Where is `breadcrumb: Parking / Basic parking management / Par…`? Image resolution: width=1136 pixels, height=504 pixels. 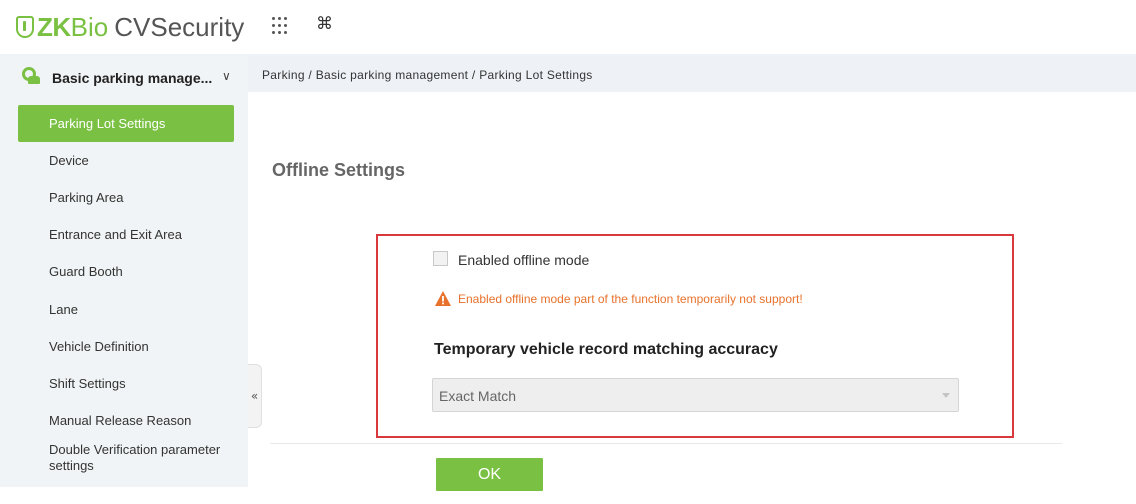
breadcrumb: Parking / Basic parking management / Par… is located at coordinates (427, 75).